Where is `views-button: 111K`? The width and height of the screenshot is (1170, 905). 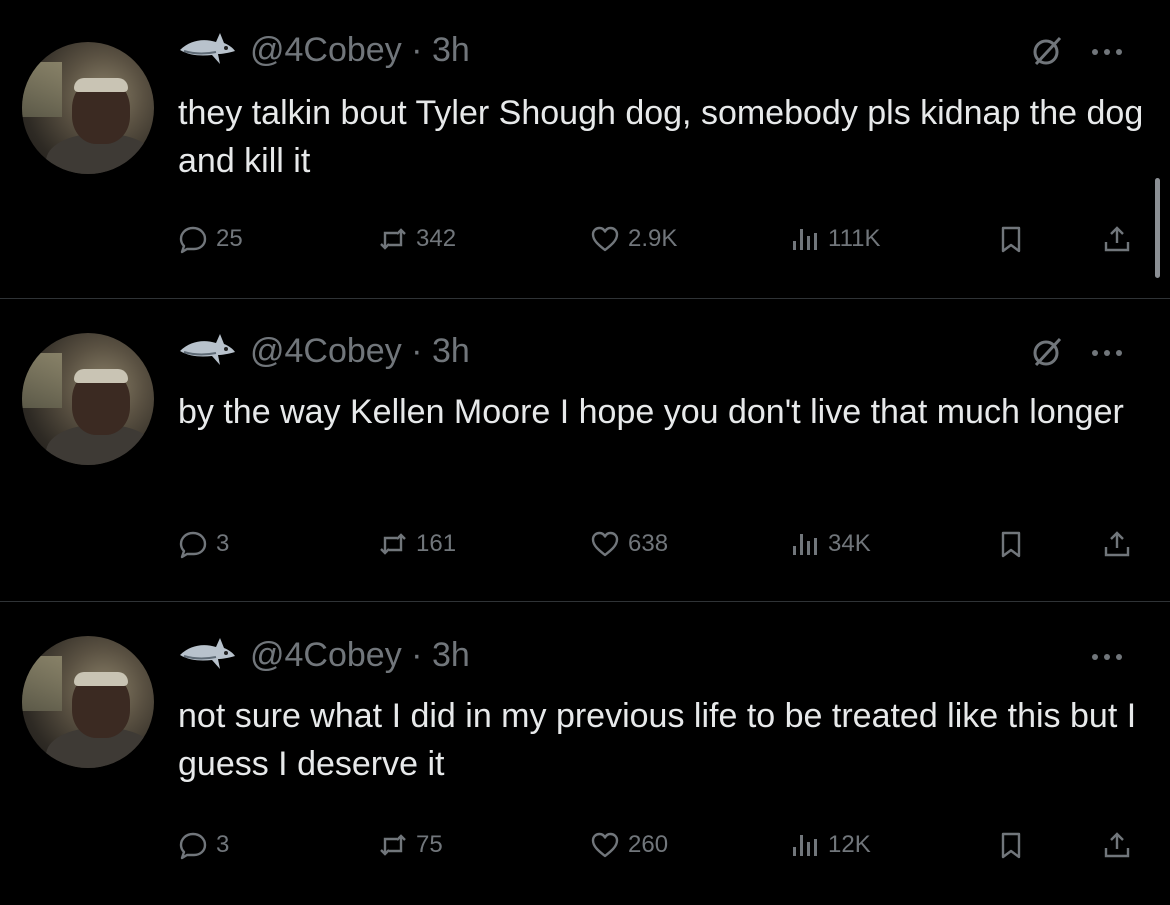
views-button: 111K is located at coordinates (835, 239).